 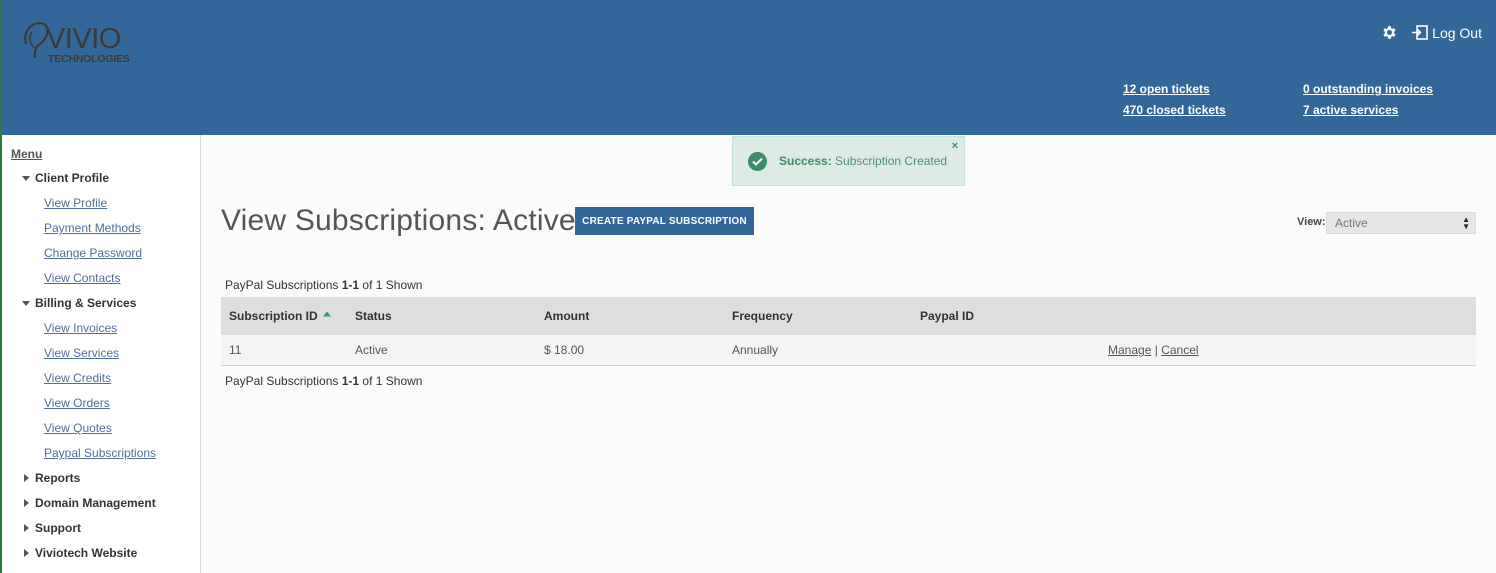 What do you see at coordinates (566, 316) in the screenshot?
I see `column-header-amount: Amount` at bounding box center [566, 316].